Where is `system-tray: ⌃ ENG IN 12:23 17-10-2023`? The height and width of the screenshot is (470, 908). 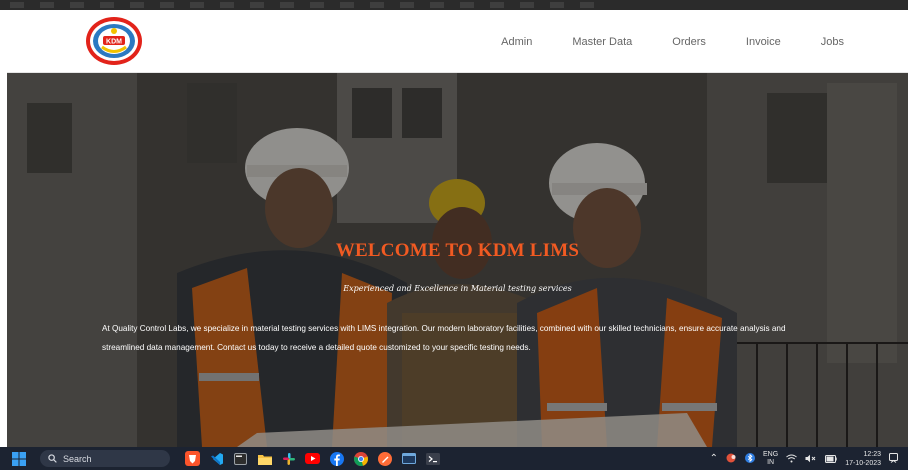 system-tray: ⌃ ENG IN 12:23 17-10-2023 is located at coordinates (804, 458).